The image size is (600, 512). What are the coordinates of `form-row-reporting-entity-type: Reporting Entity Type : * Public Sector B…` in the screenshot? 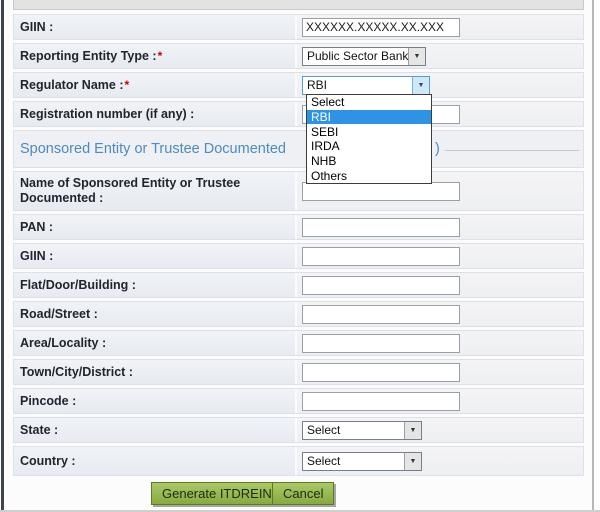 It's located at (298, 56).